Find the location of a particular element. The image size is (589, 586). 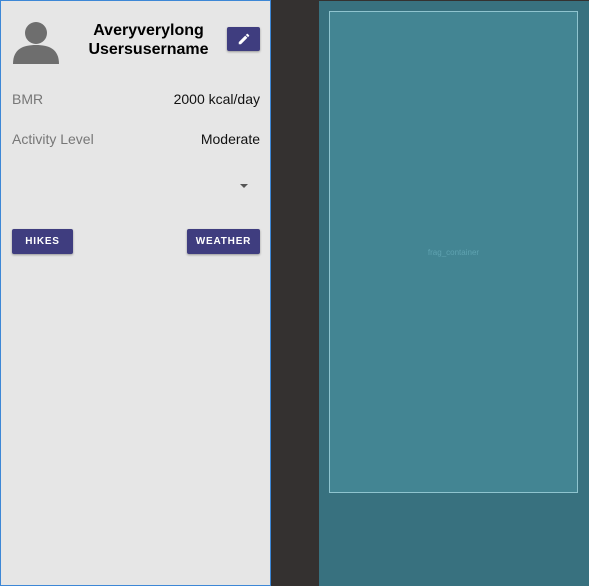

frag-container-label: frag_container is located at coordinates (453, 252).